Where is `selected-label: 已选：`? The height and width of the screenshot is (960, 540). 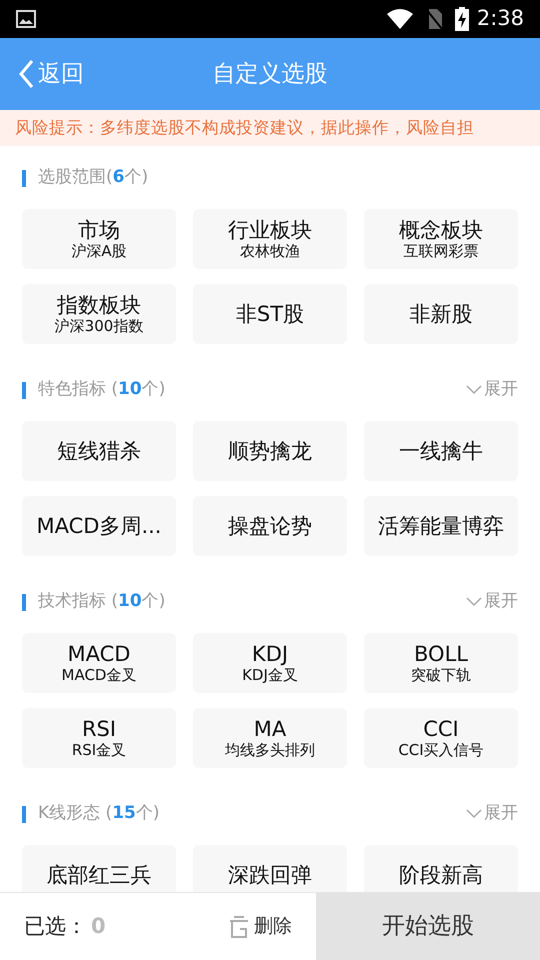
selected-label: 已选： is located at coordinates (55, 926).